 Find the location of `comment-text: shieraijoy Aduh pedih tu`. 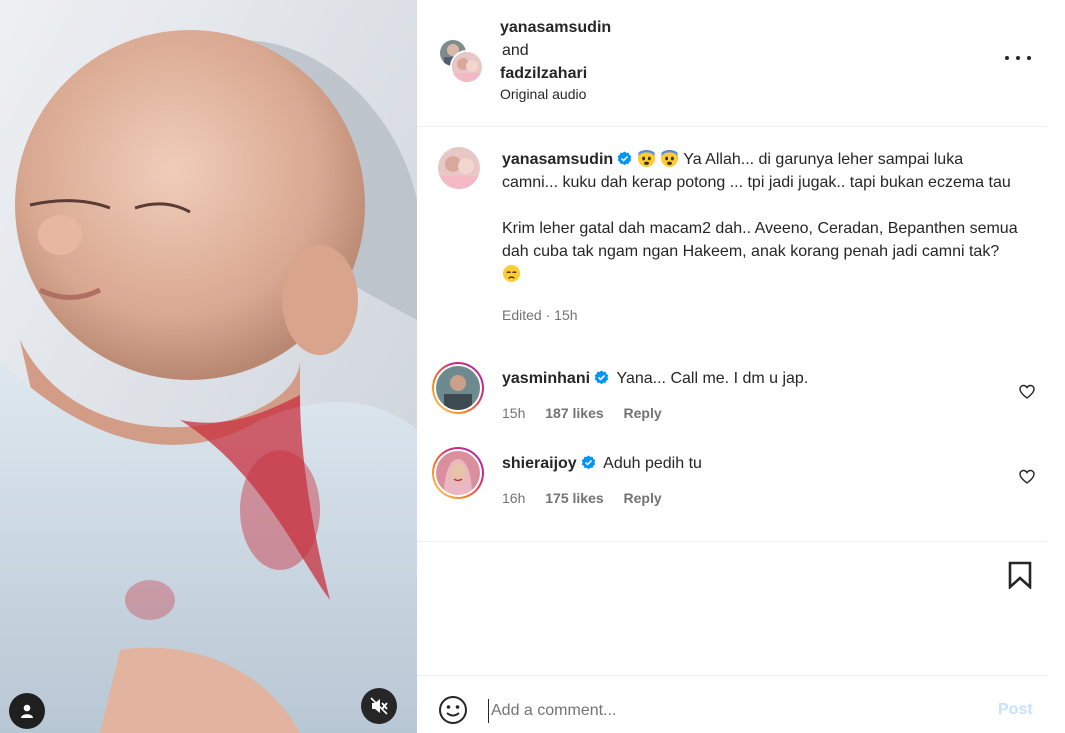

comment-text: shieraijoy Aduh pedih tu is located at coordinates (602, 464).